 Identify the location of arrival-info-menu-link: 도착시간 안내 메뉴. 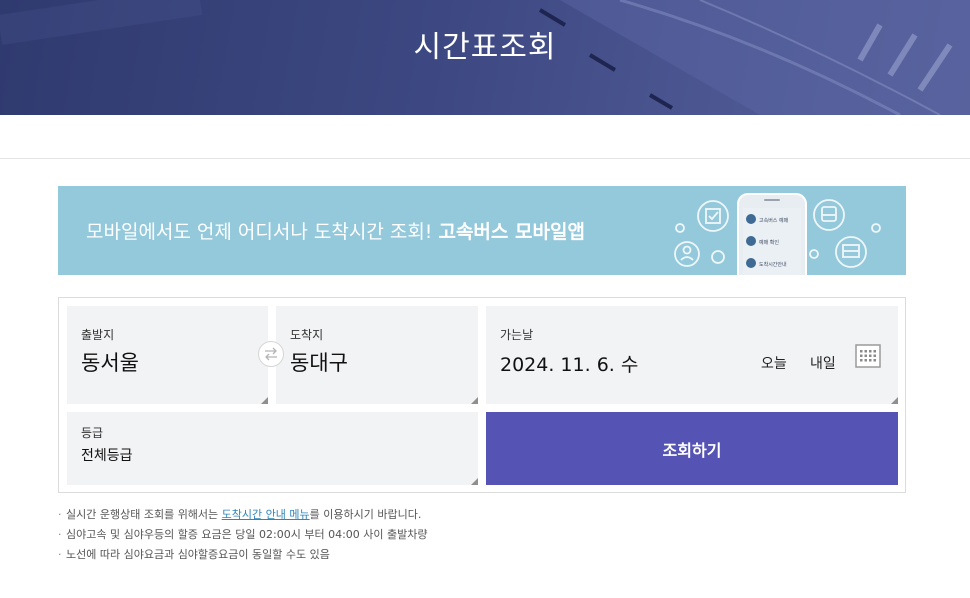
(266, 514).